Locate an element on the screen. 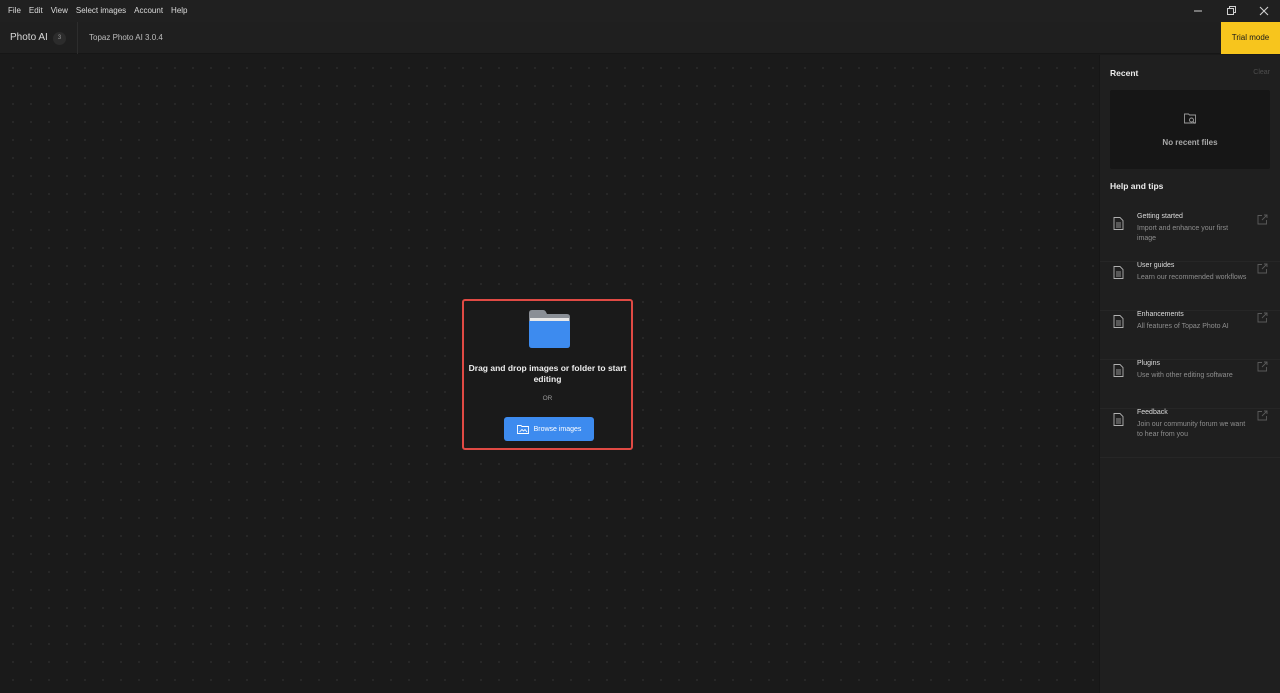  recent-title: Recent is located at coordinates (1124, 73).